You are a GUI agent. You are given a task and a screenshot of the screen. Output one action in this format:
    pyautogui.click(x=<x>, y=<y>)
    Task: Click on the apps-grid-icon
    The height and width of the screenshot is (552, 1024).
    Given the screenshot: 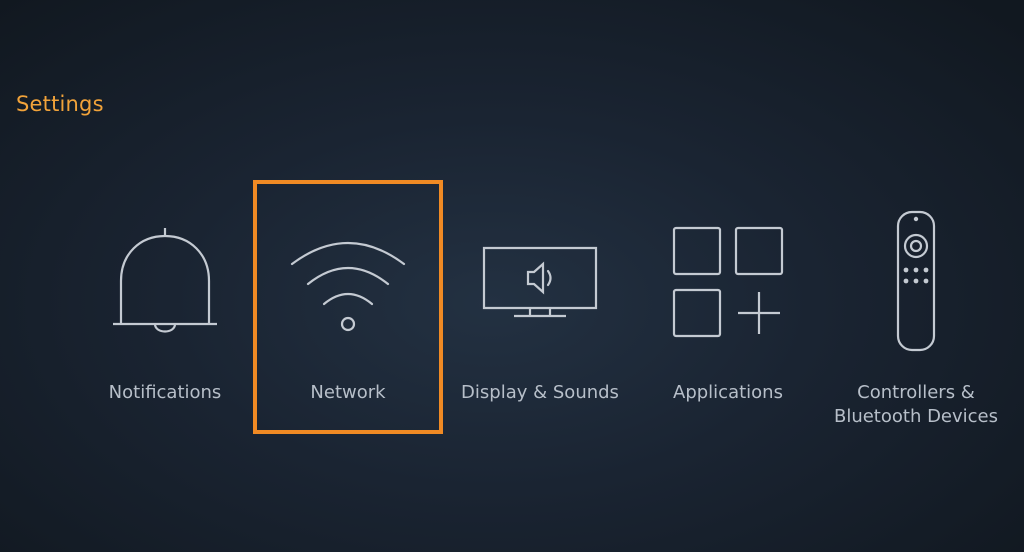 What is the action you would take?
    pyautogui.click(x=728, y=280)
    